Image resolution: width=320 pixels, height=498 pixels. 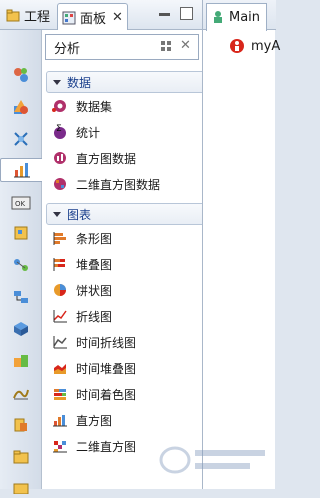 What do you see at coordinates (60, 184) in the screenshot?
I see `histogram2d-data-icon` at bounding box center [60, 184].